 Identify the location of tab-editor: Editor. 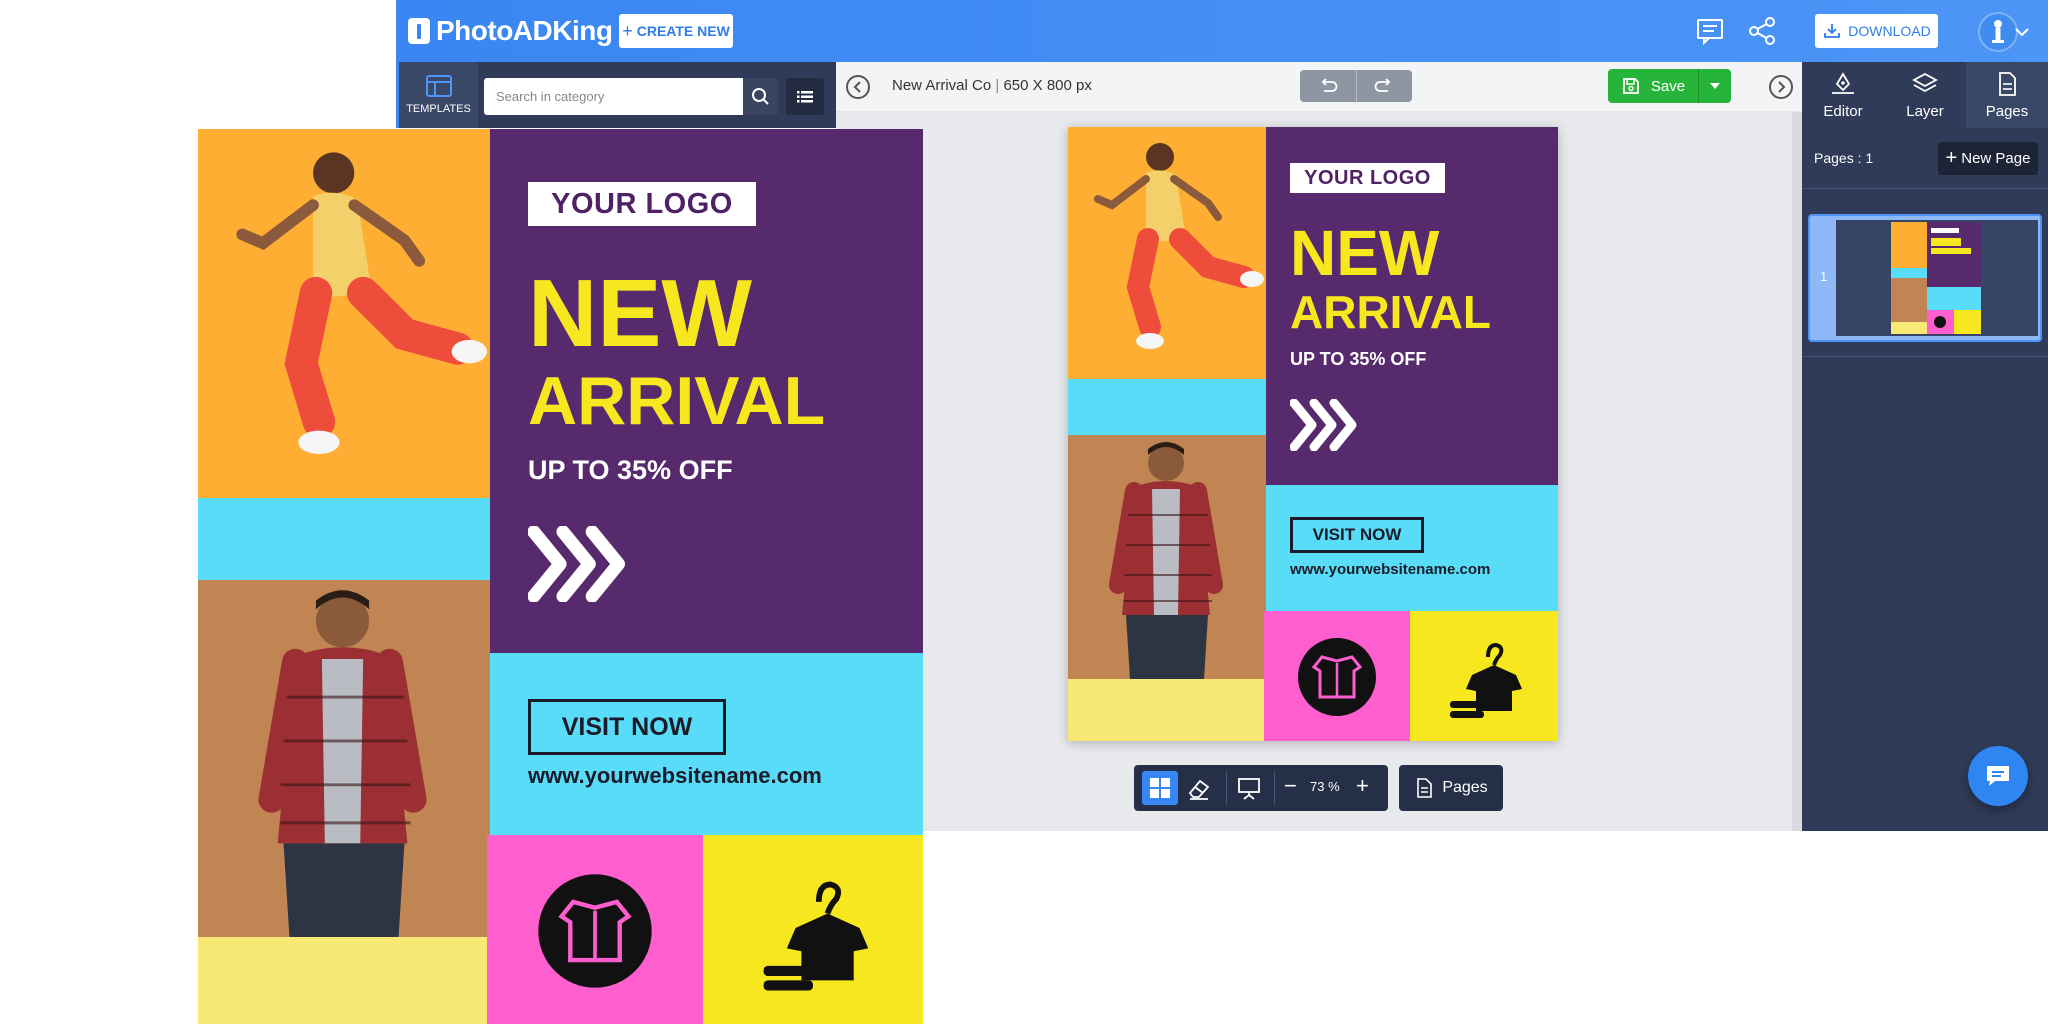
(1843, 95).